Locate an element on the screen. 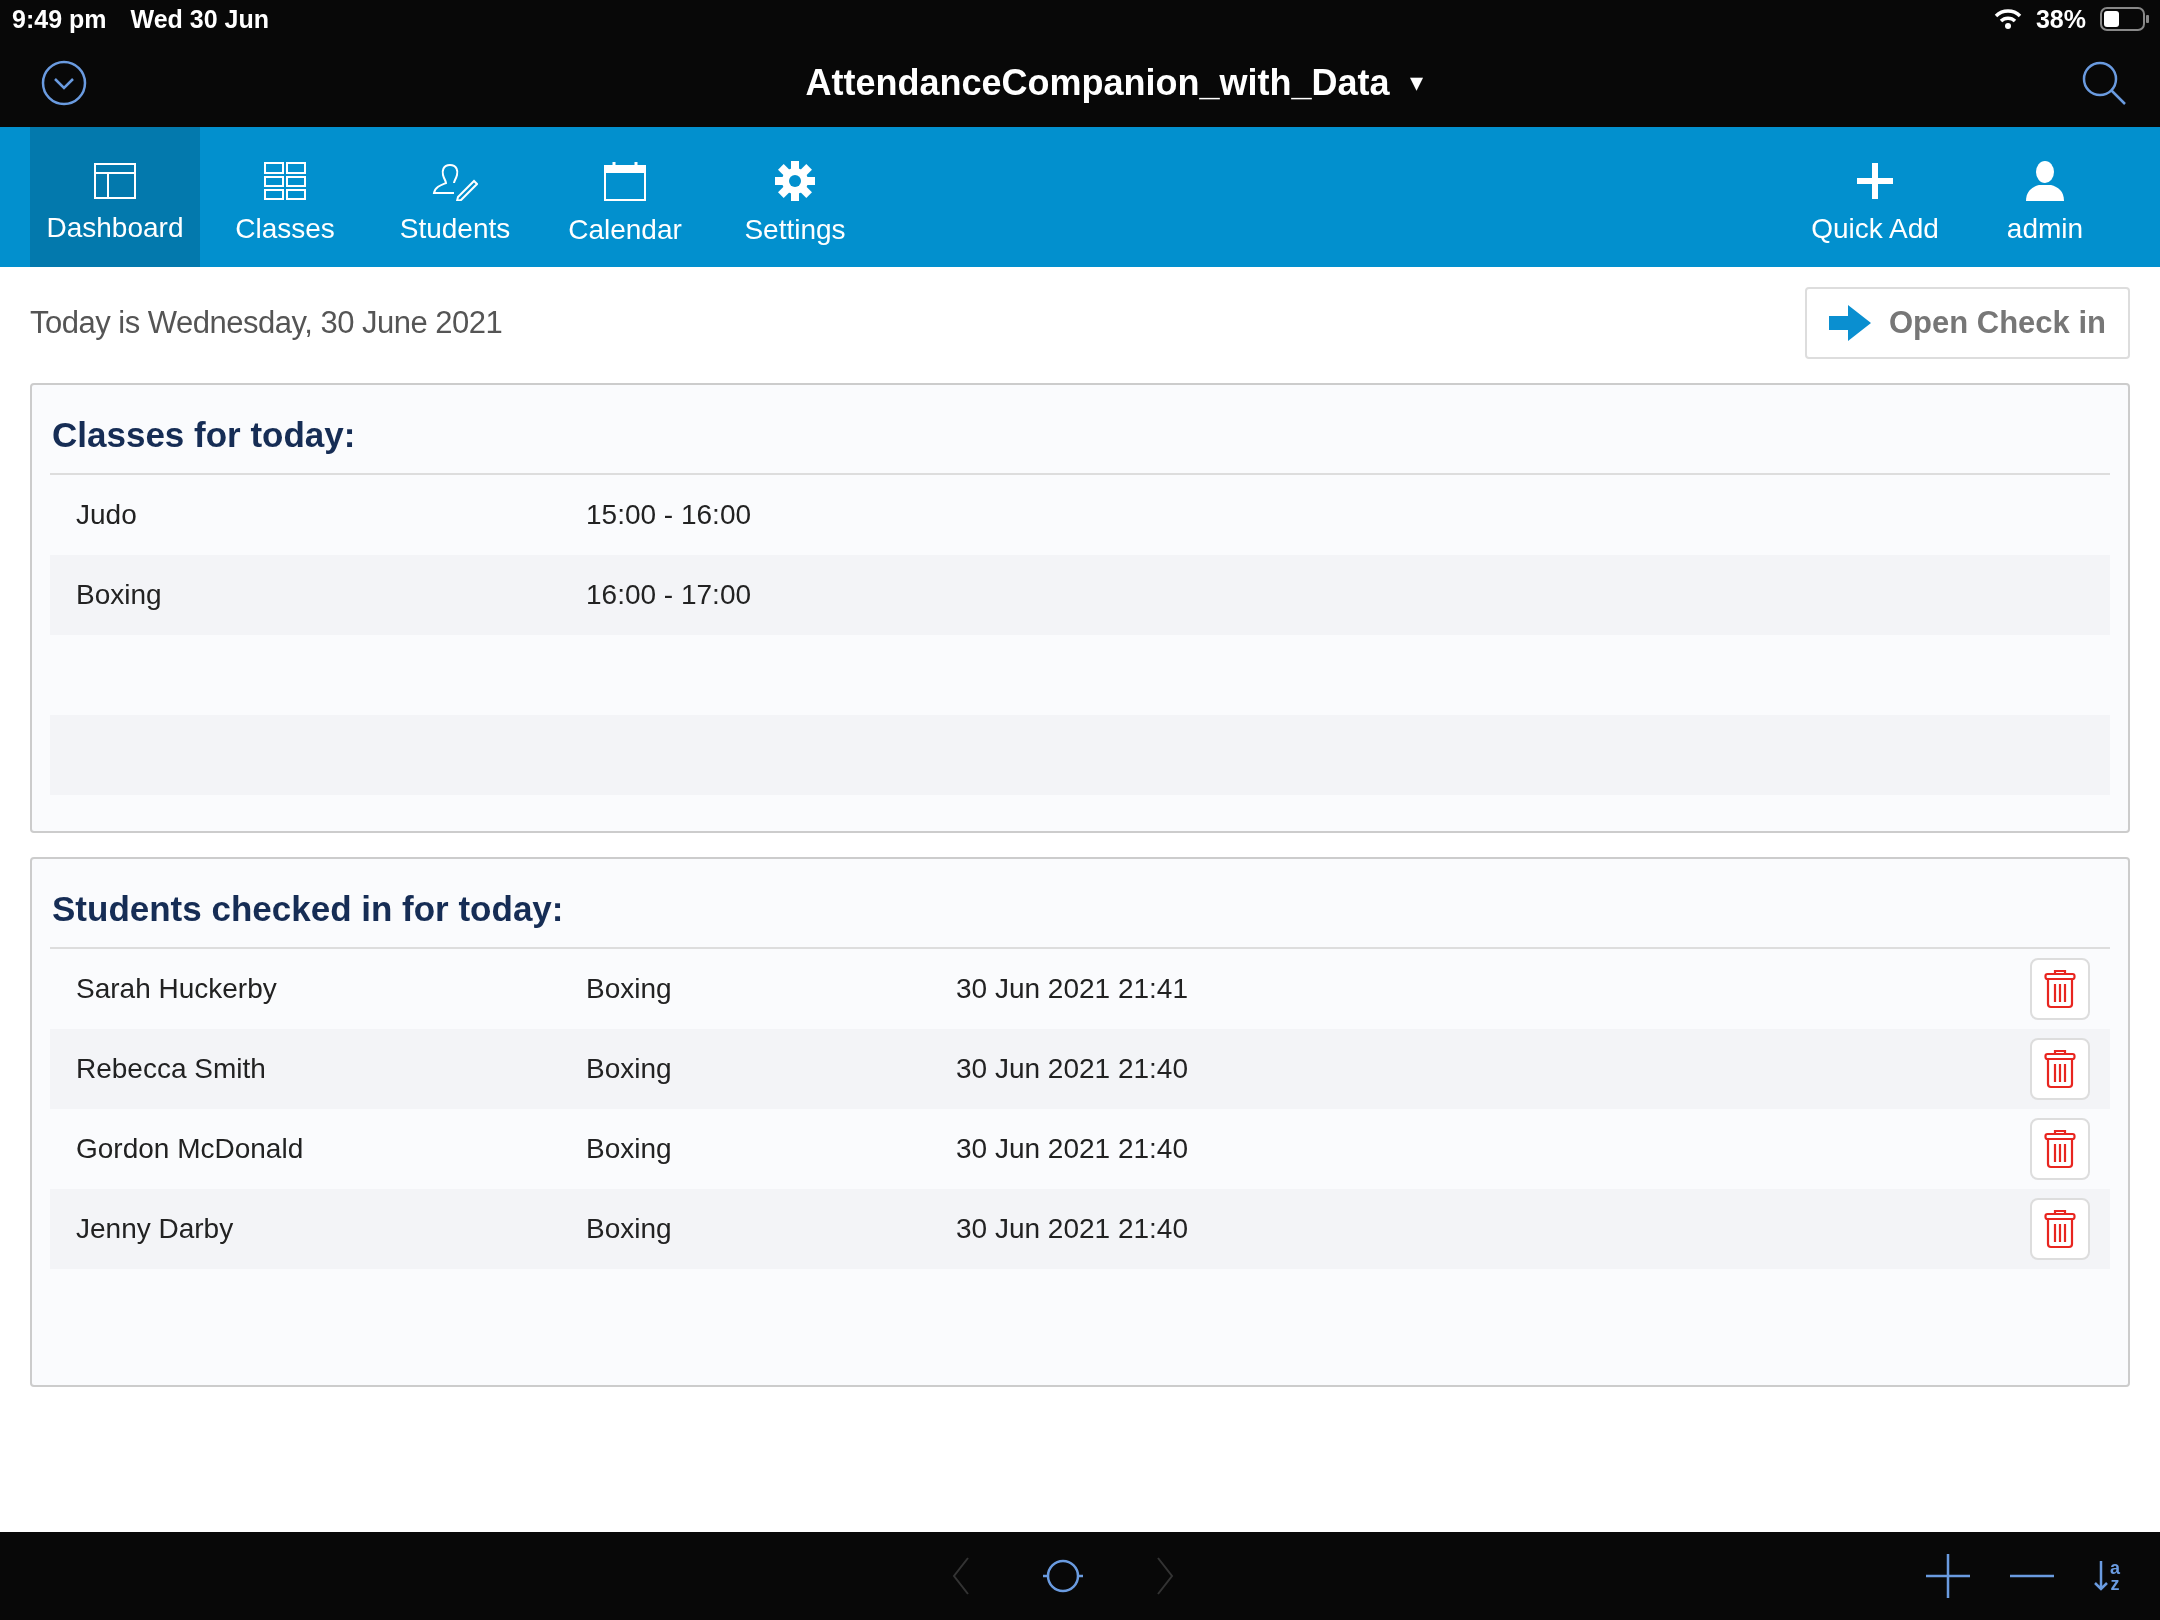 This screenshot has width=2160, height=1620. class-name: Judo is located at coordinates (107, 515).